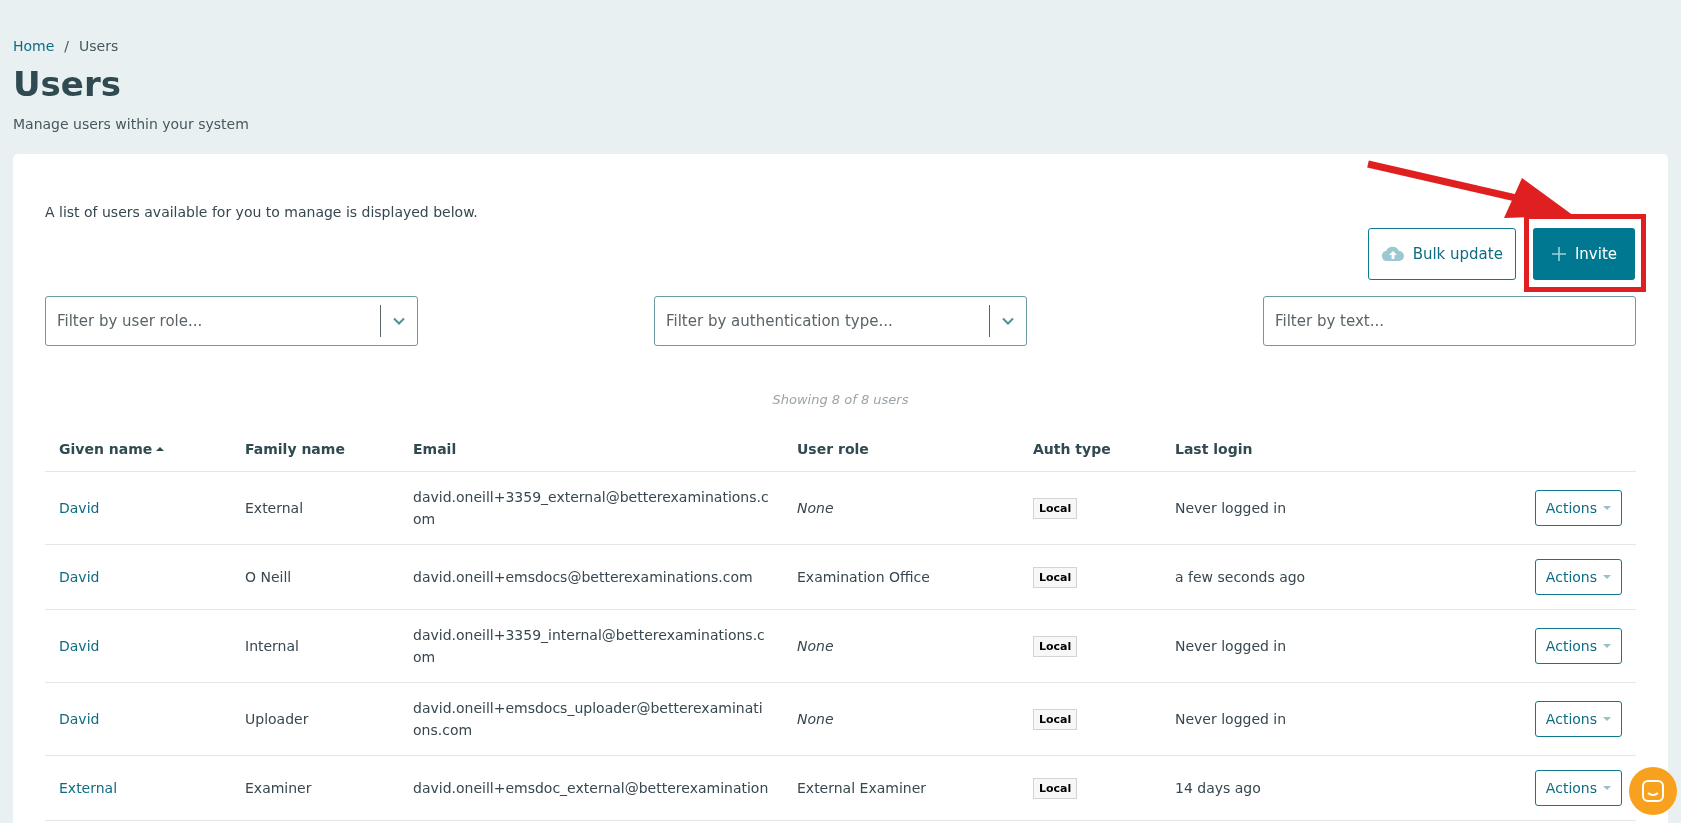 This screenshot has width=1681, height=823. Describe the element at coordinates (588, 719) in the screenshot. I see `email-cell-text: david.oneill+emsdocs_uploader@betterexaminations.com` at that location.